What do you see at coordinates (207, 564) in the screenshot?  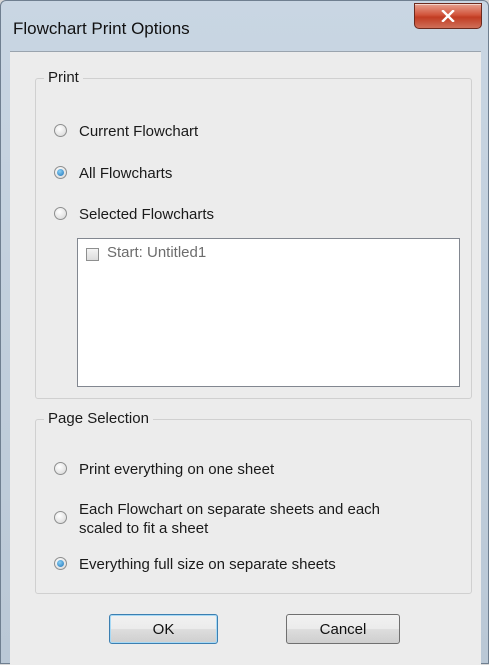 I see `radio-label: Everything full size on separate sheets` at bounding box center [207, 564].